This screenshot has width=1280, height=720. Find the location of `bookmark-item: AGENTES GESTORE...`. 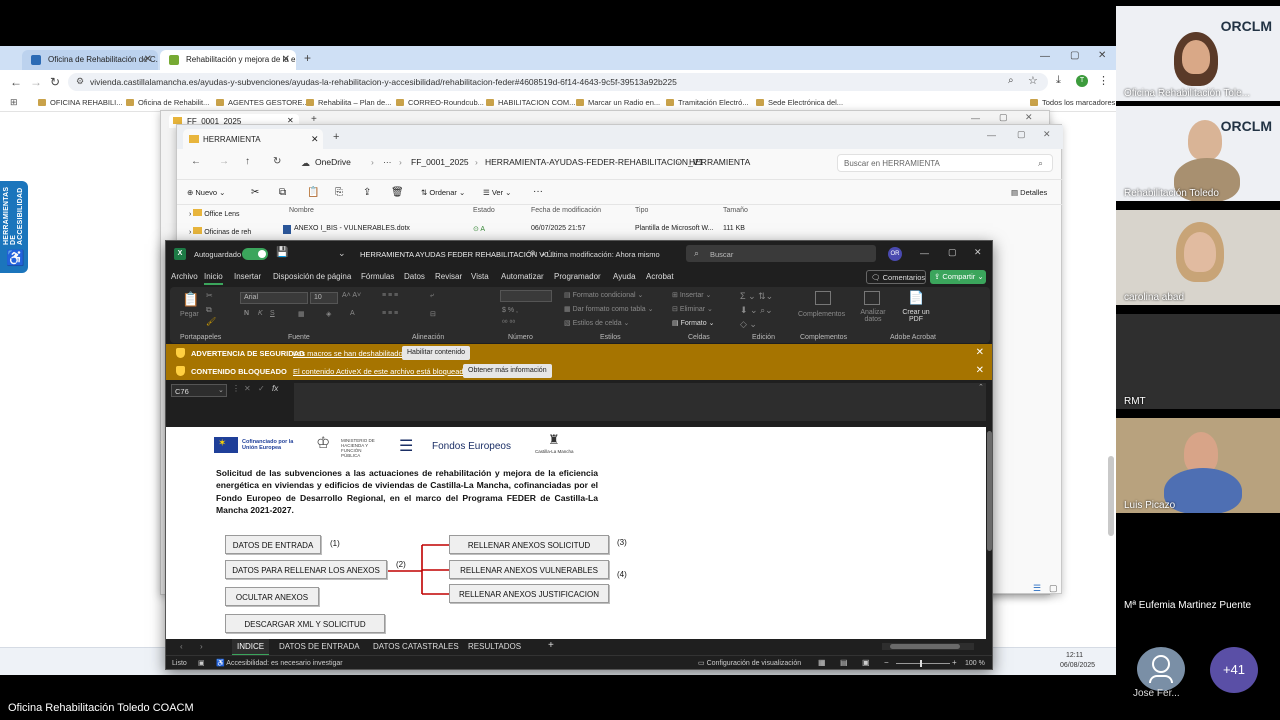

bookmark-item: AGENTES GESTORE... is located at coordinates (262, 102).